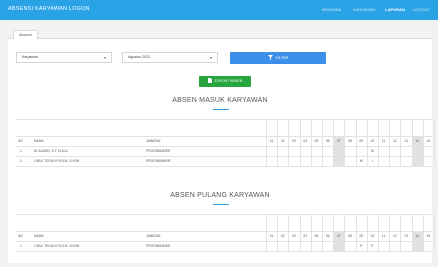 The image size is (438, 267). I want to click on app-brand: ABSENSI KARYAWAN LOGON, so click(49, 9).